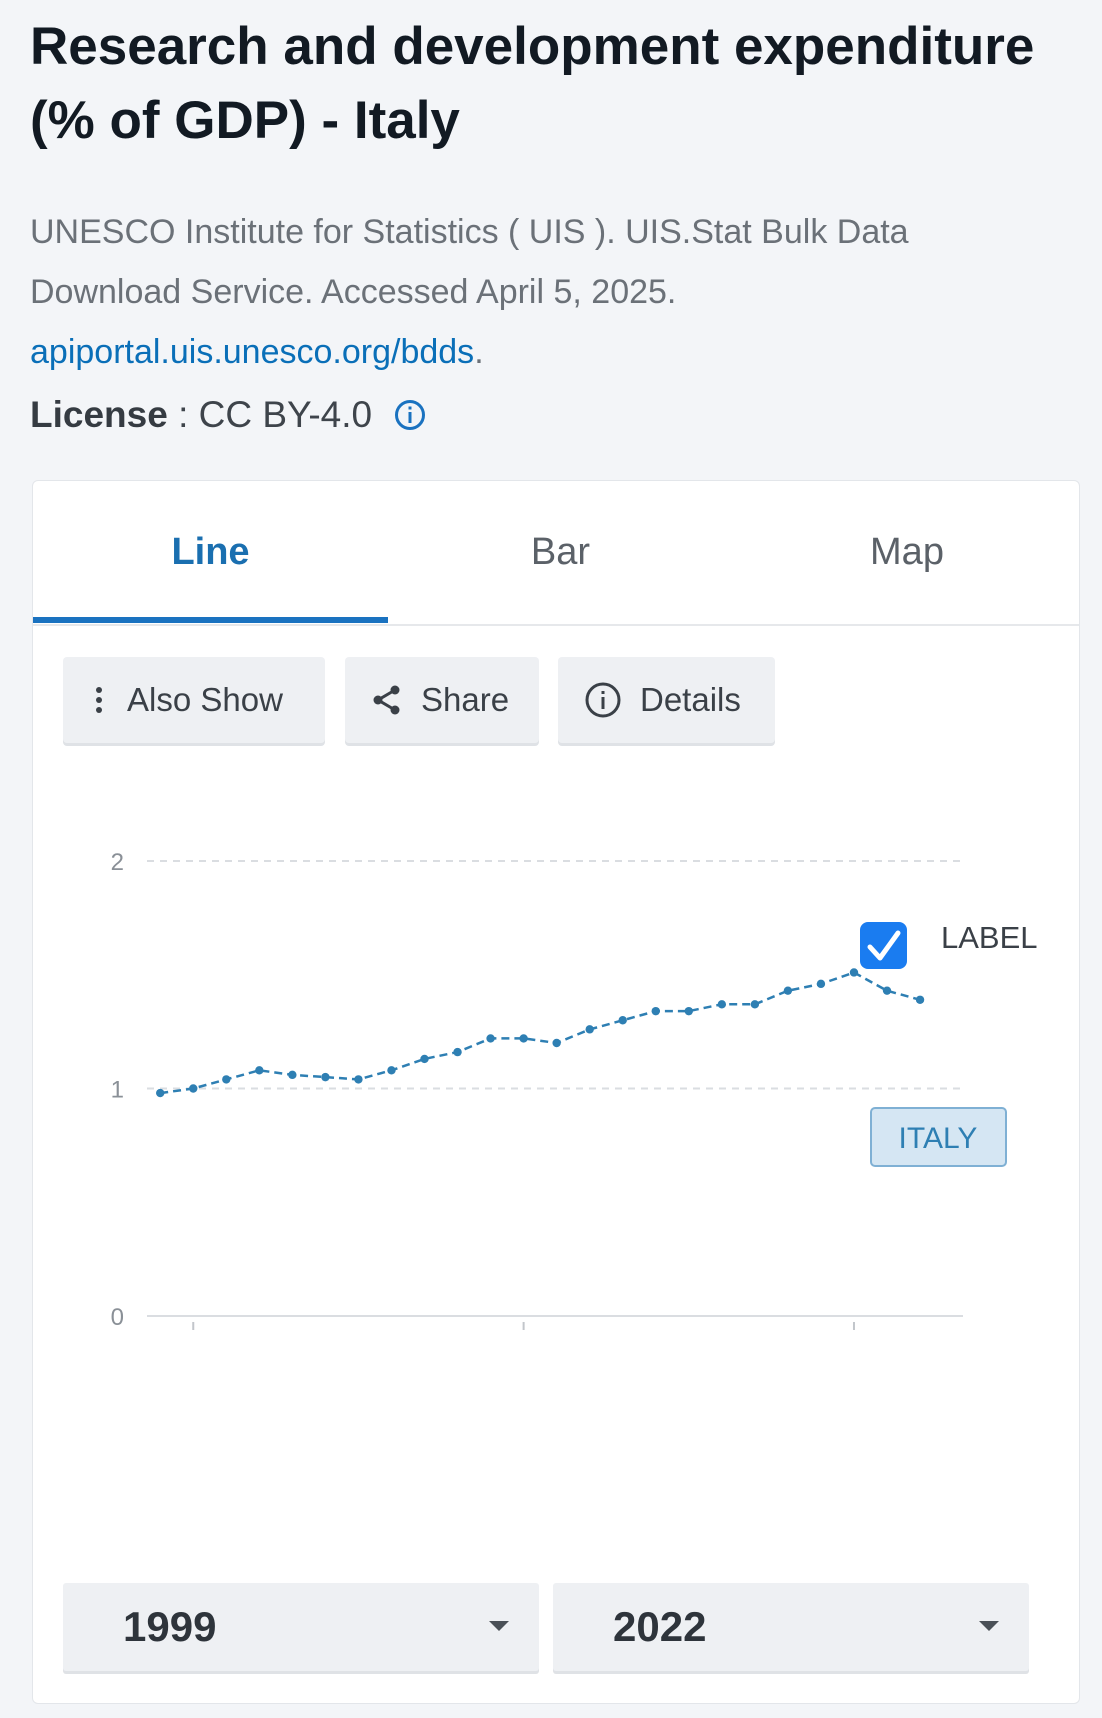 Image resolution: width=1102 pixels, height=1718 pixels. I want to click on license-value: CC BY-4.0, so click(285, 414).